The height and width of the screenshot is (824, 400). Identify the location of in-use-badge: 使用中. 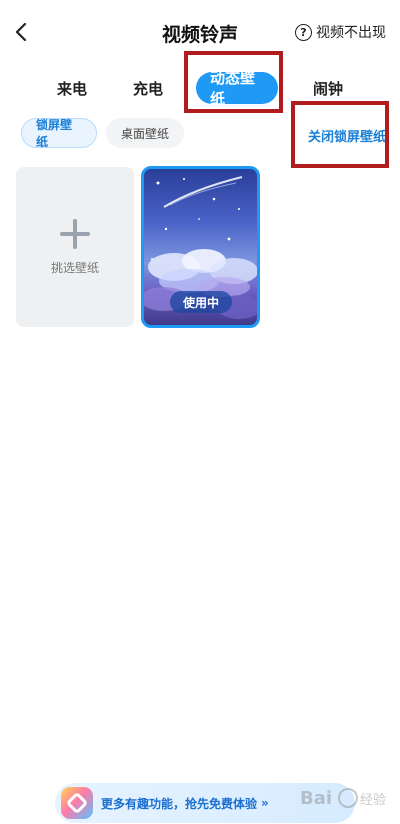
(201, 302).